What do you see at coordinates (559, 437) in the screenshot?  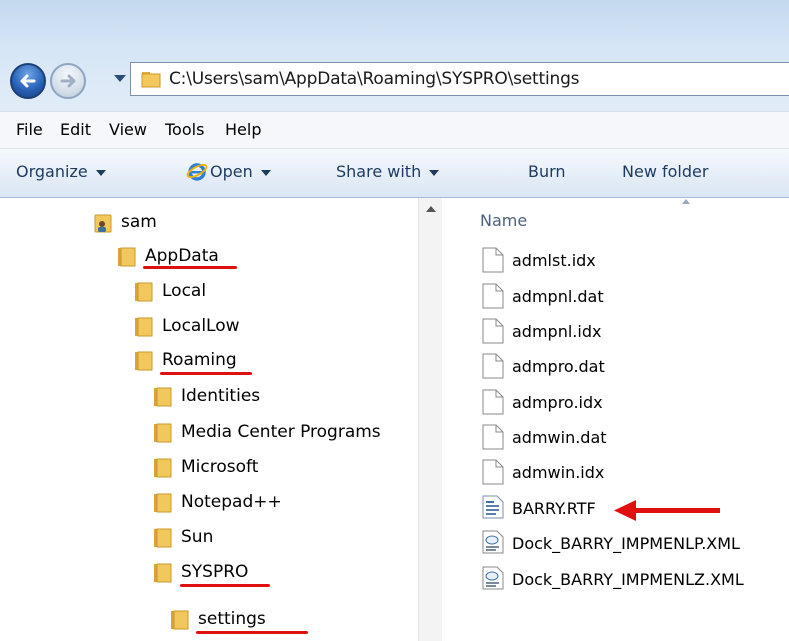 I see `file-name: admwin.dat` at bounding box center [559, 437].